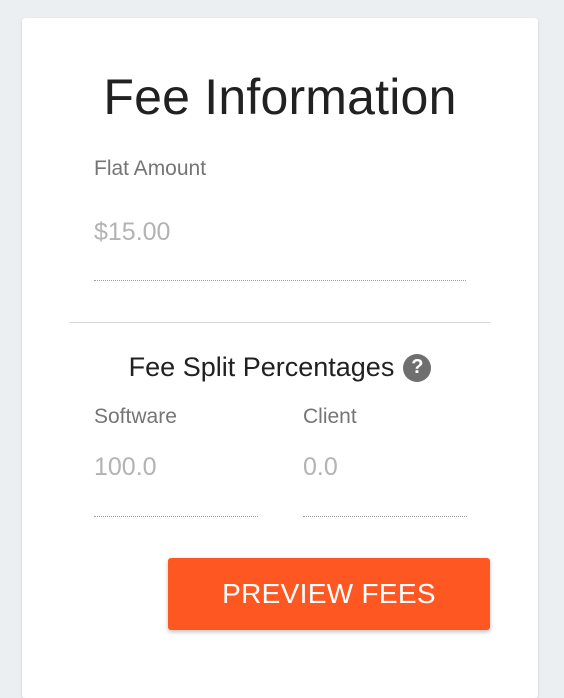 The image size is (564, 698). What do you see at coordinates (385, 516) in the screenshot?
I see `client-underline` at bounding box center [385, 516].